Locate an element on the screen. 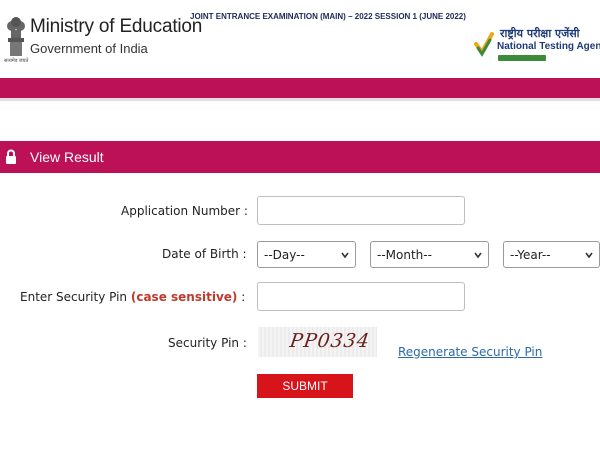 This screenshot has width=600, height=450. month-select: --Month-- is located at coordinates (429, 254).